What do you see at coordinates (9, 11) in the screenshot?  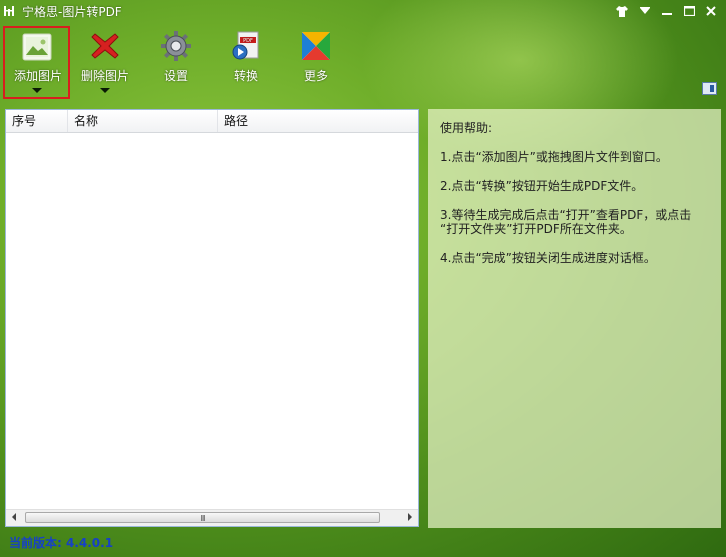 I see `app-logo-icon` at bounding box center [9, 11].